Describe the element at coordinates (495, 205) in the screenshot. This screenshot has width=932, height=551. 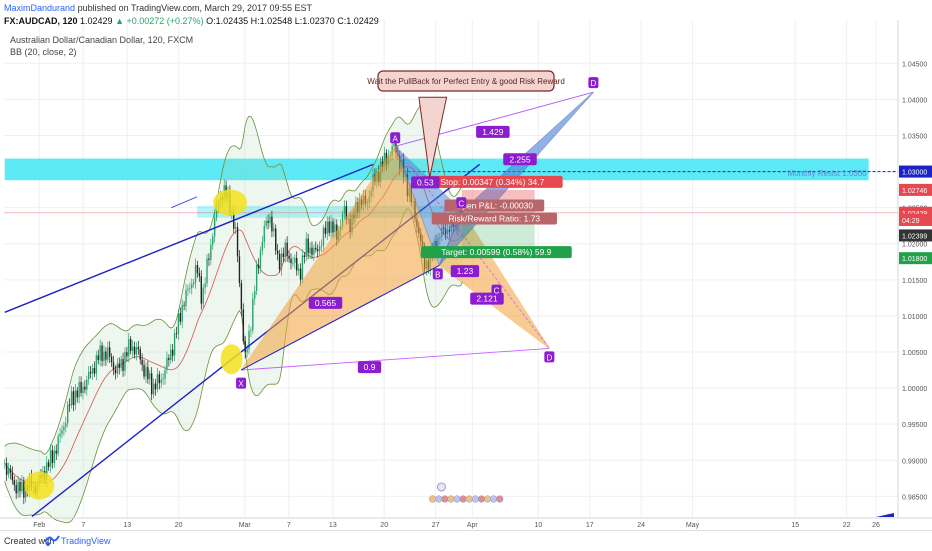
I see `pnl-label: Open P&L: -0.00030` at that location.